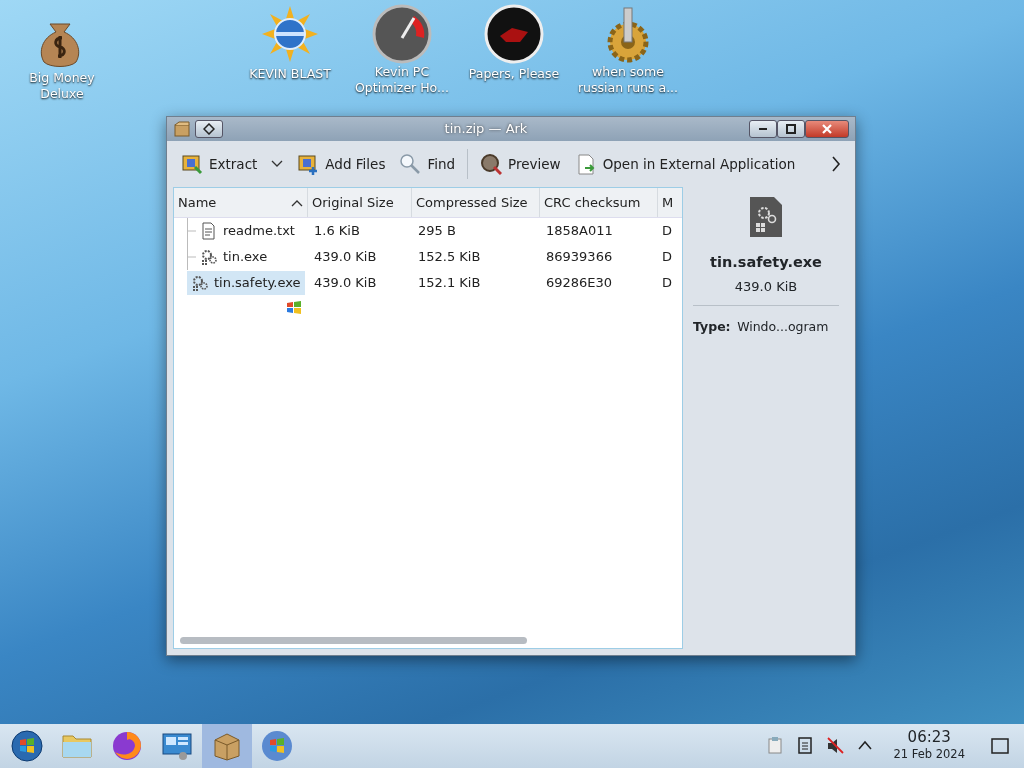 This screenshot has width=1024, height=768. I want to click on clipboard-icon, so click(775, 746).